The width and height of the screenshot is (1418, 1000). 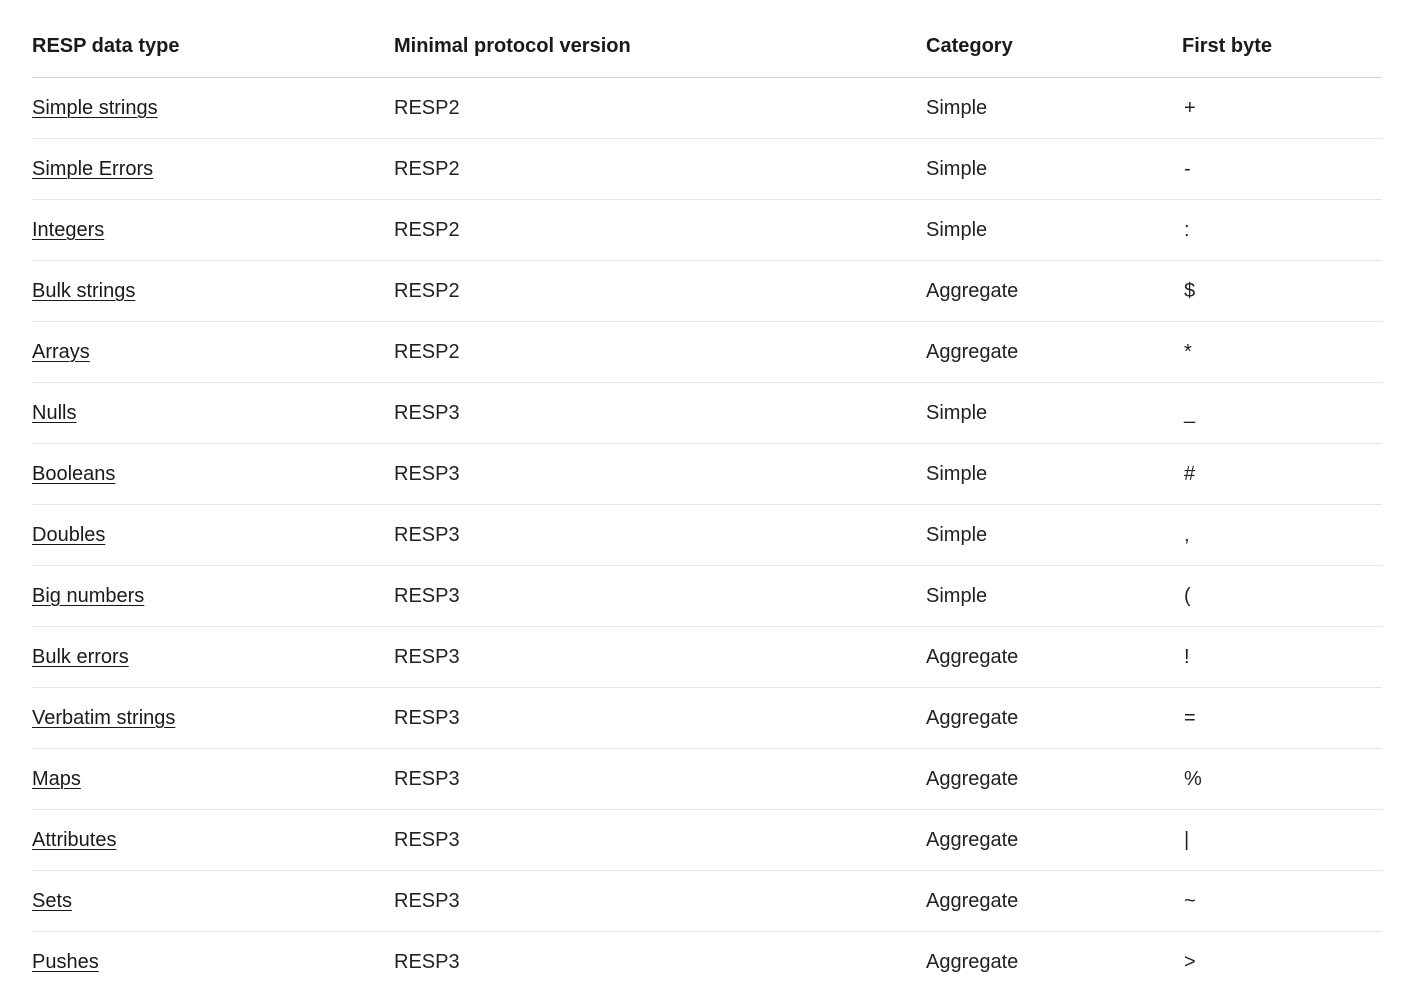 What do you see at coordinates (95, 108) in the screenshot?
I see `data-type-link: Simple strings` at bounding box center [95, 108].